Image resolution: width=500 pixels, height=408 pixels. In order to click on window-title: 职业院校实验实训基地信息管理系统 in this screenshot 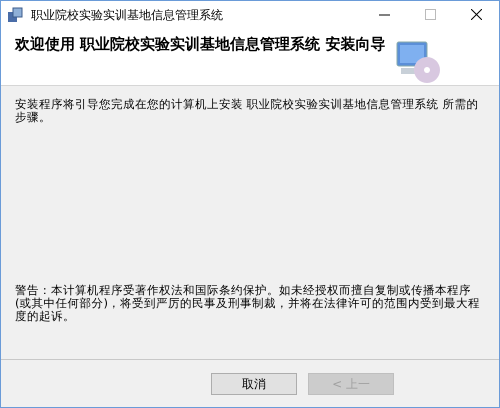, I will do `click(127, 15)`.